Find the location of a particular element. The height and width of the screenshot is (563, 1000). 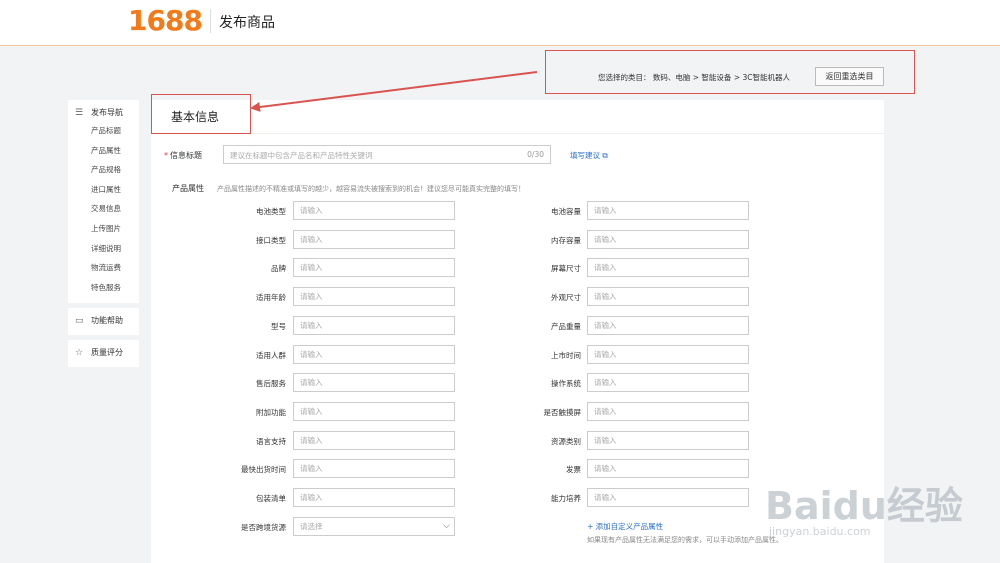

attribute-label: 适用年龄 is located at coordinates (271, 298).